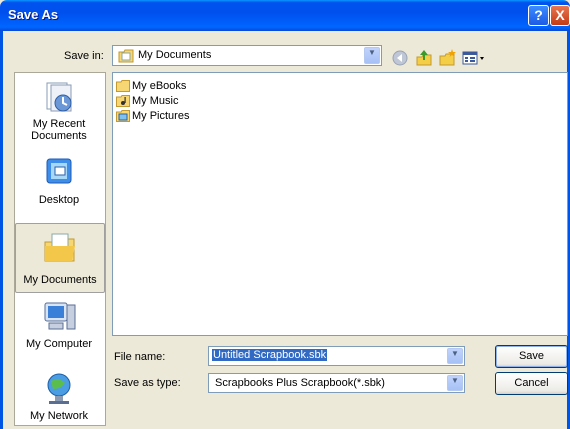 This screenshot has height=429, width=570. Describe the element at coordinates (33, 14) in the screenshot. I see `window-title: Save As` at that location.